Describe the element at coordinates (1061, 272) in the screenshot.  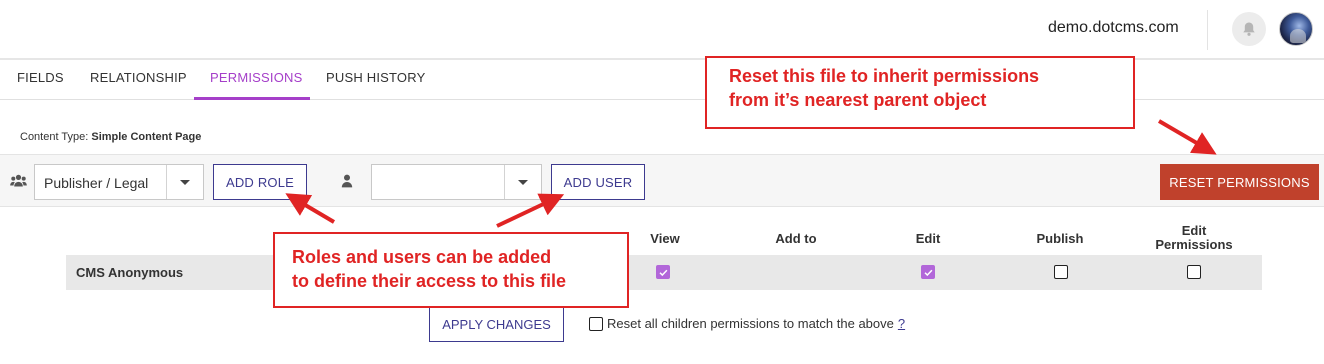
I see `publish-checkbox` at that location.